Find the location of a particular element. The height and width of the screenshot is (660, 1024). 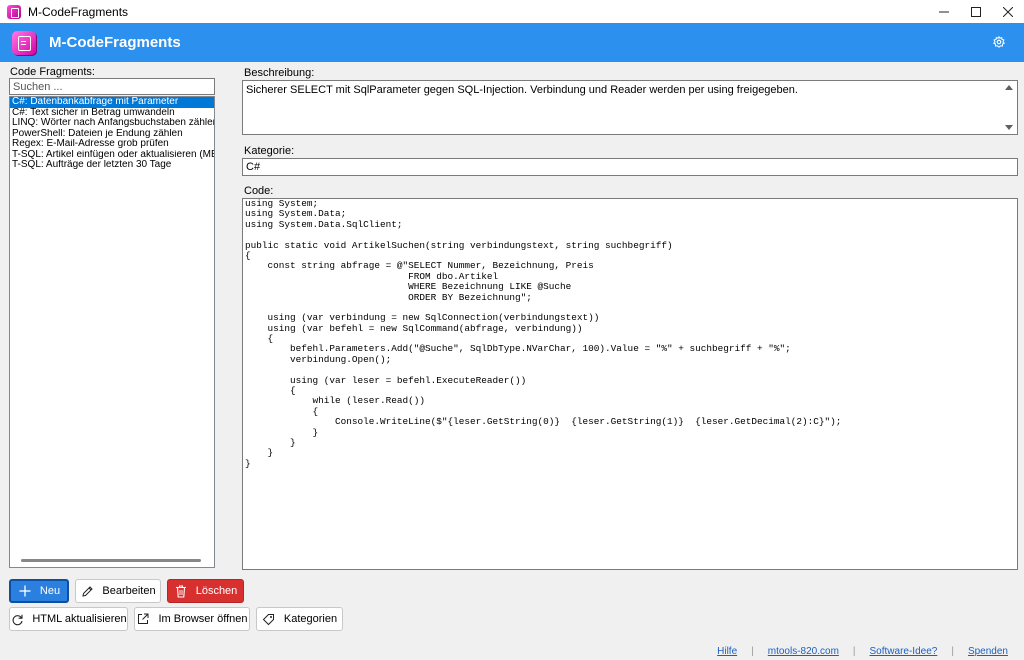

app-header: M-CodeFragments is located at coordinates (512, 42).